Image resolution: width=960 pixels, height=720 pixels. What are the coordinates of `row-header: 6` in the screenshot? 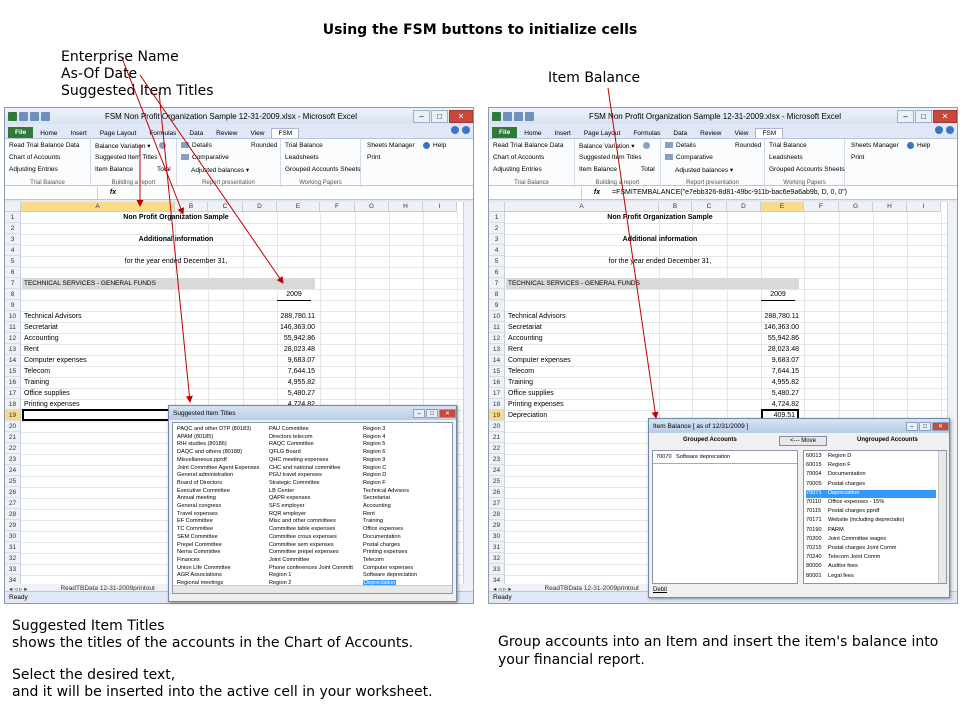 It's located at (13, 272).